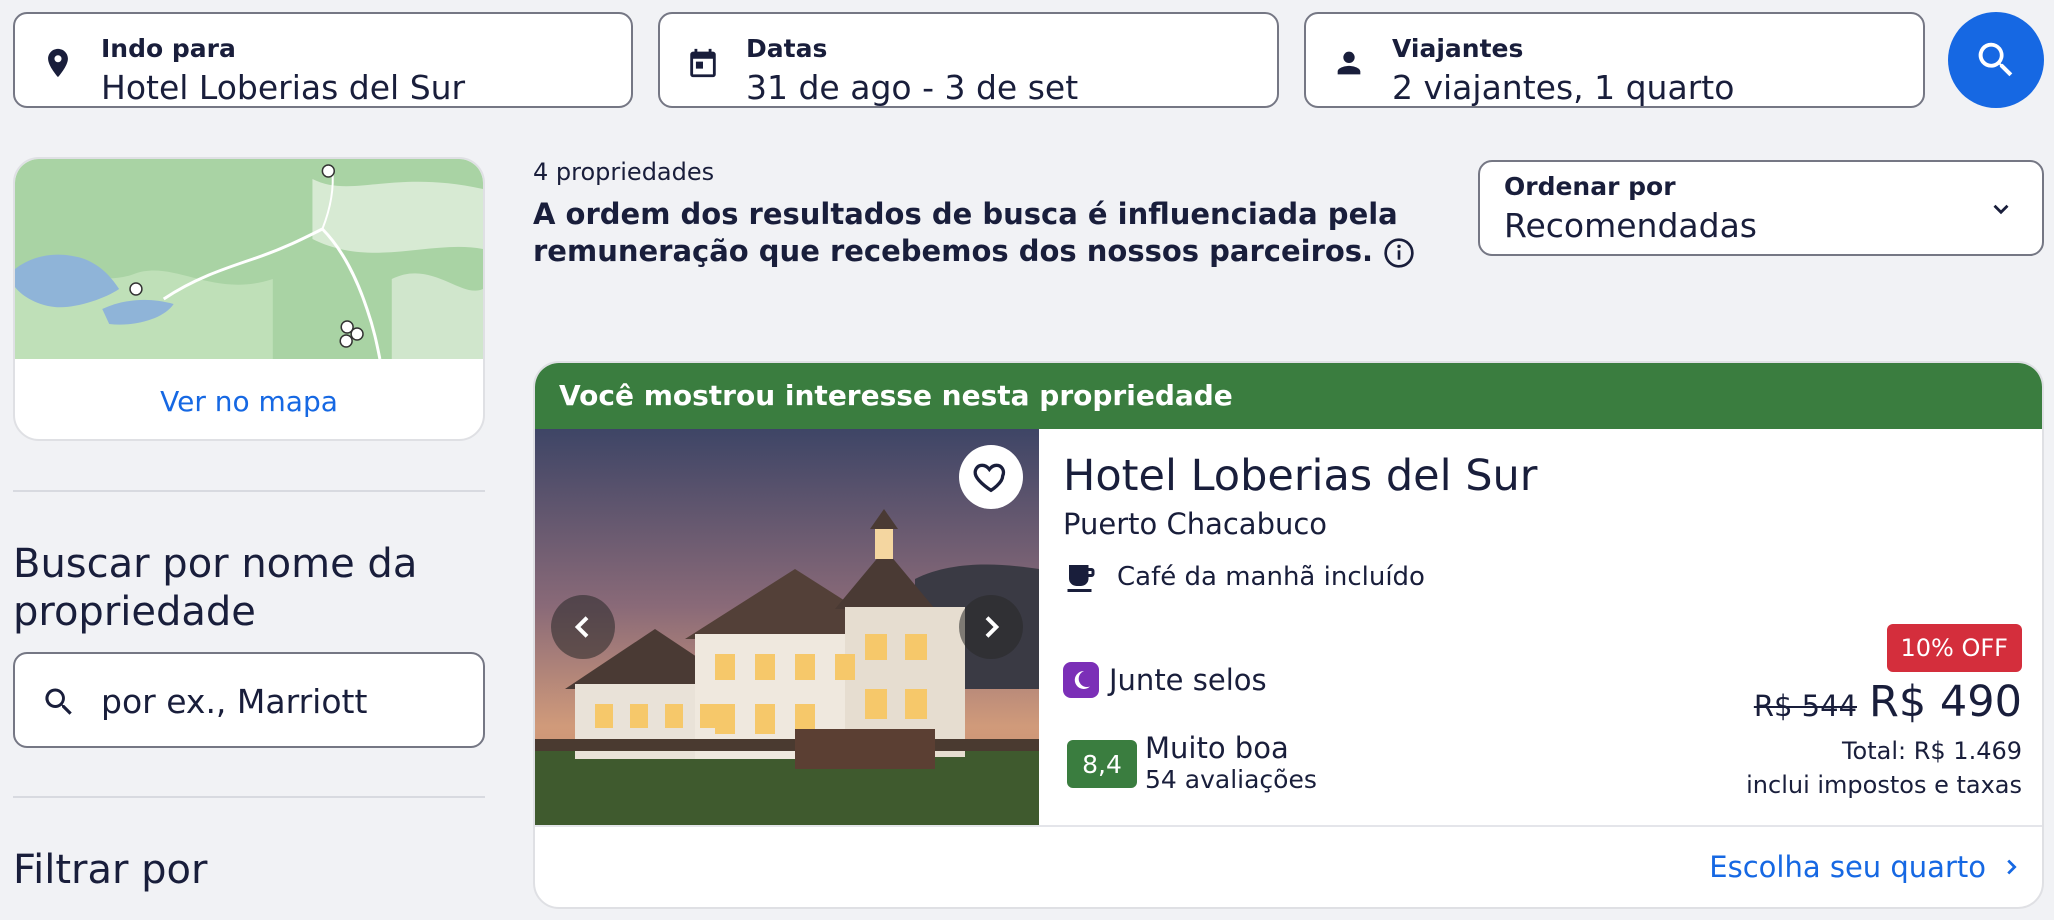 The height and width of the screenshot is (920, 2054). I want to click on sort-dropdown: Ordenar por Recomendadas, so click(1761, 208).